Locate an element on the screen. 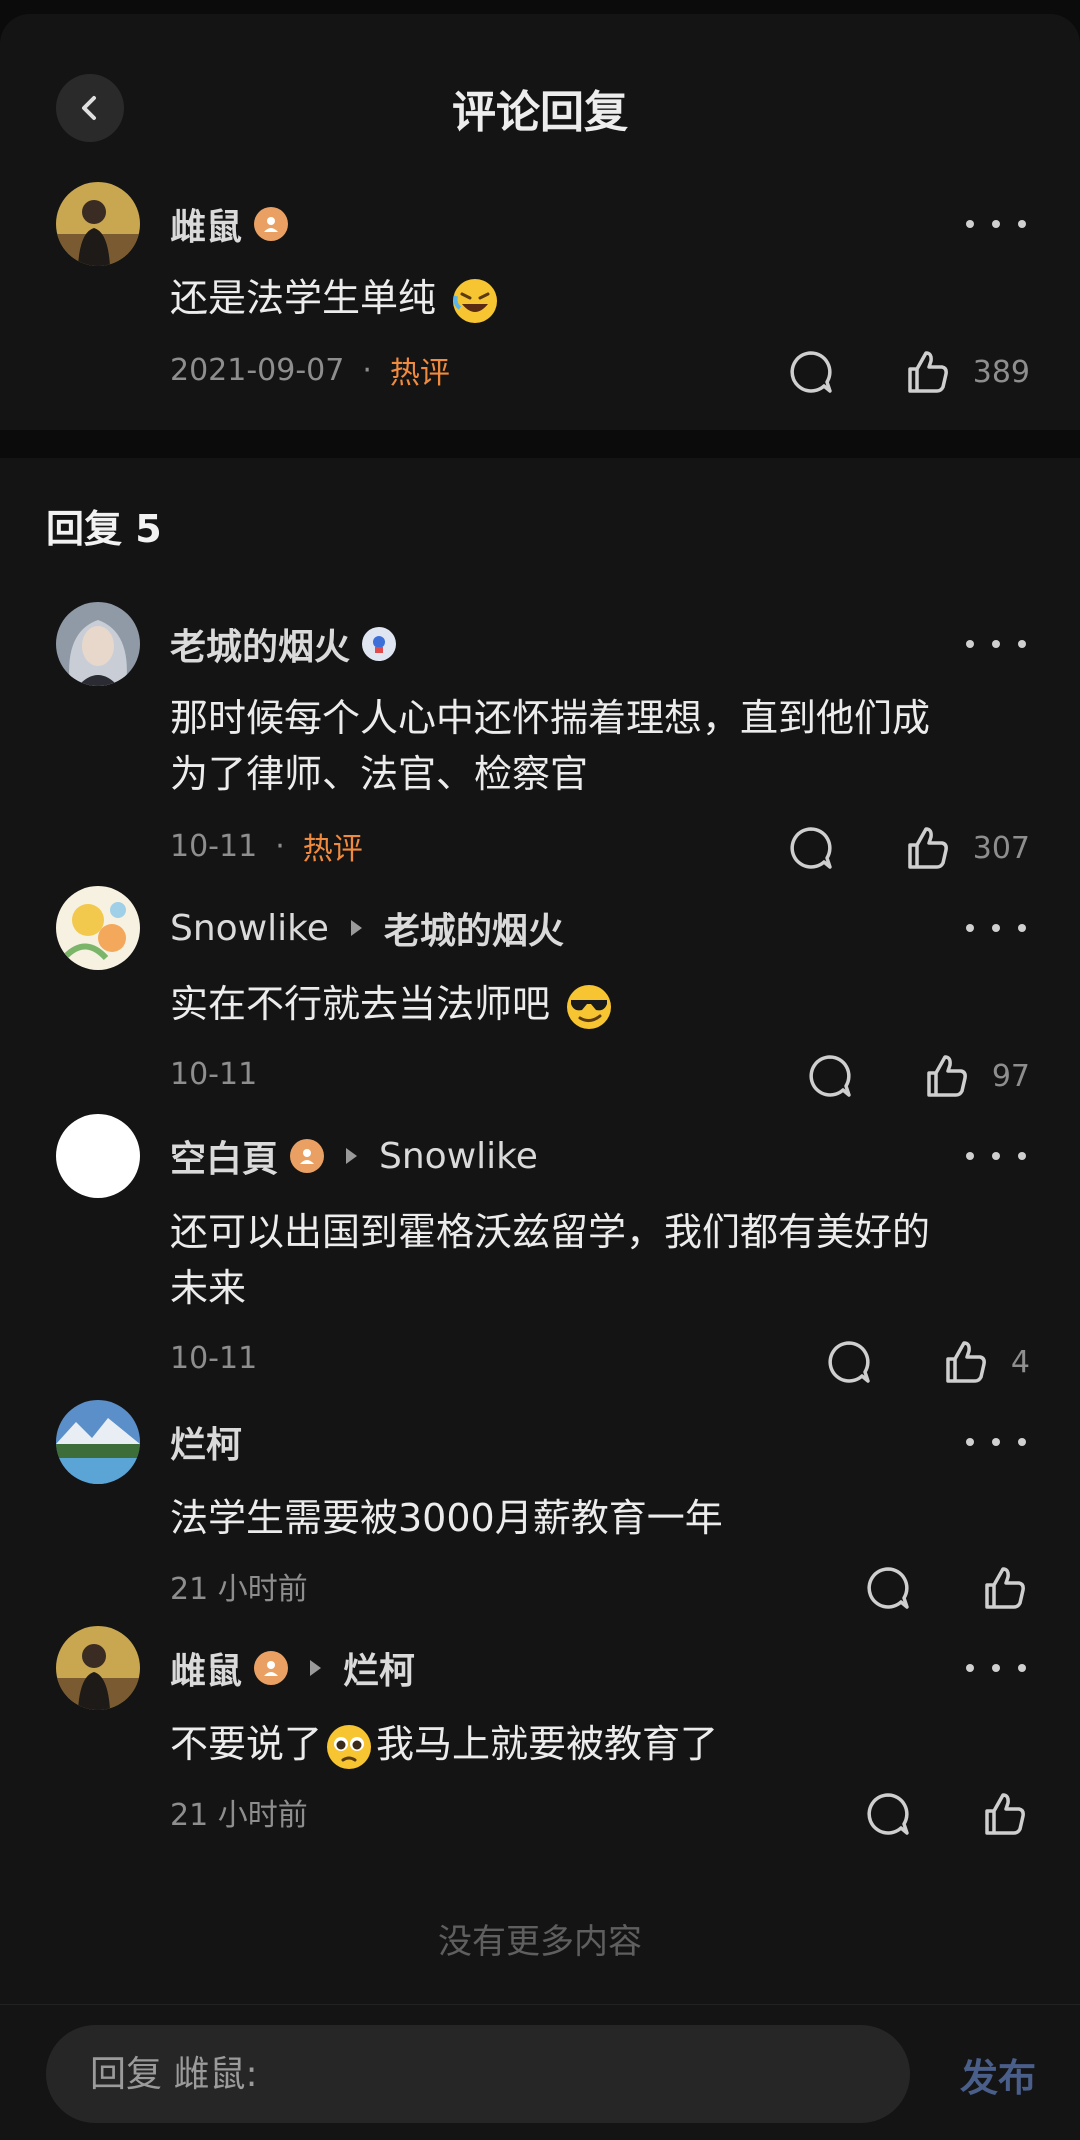 Image resolution: width=1080 pixels, height=2140 pixels. replies-count-header: 回复 5 is located at coordinates (104, 529).